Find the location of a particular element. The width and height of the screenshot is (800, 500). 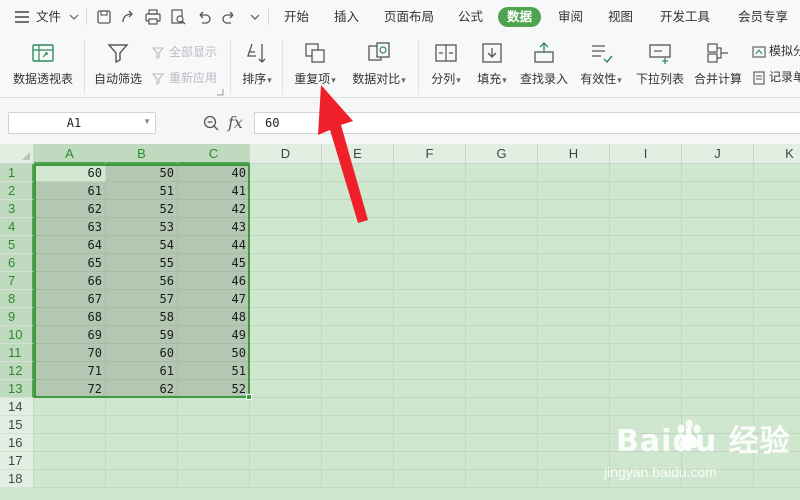

cell-a12: 71 is located at coordinates (70, 371).